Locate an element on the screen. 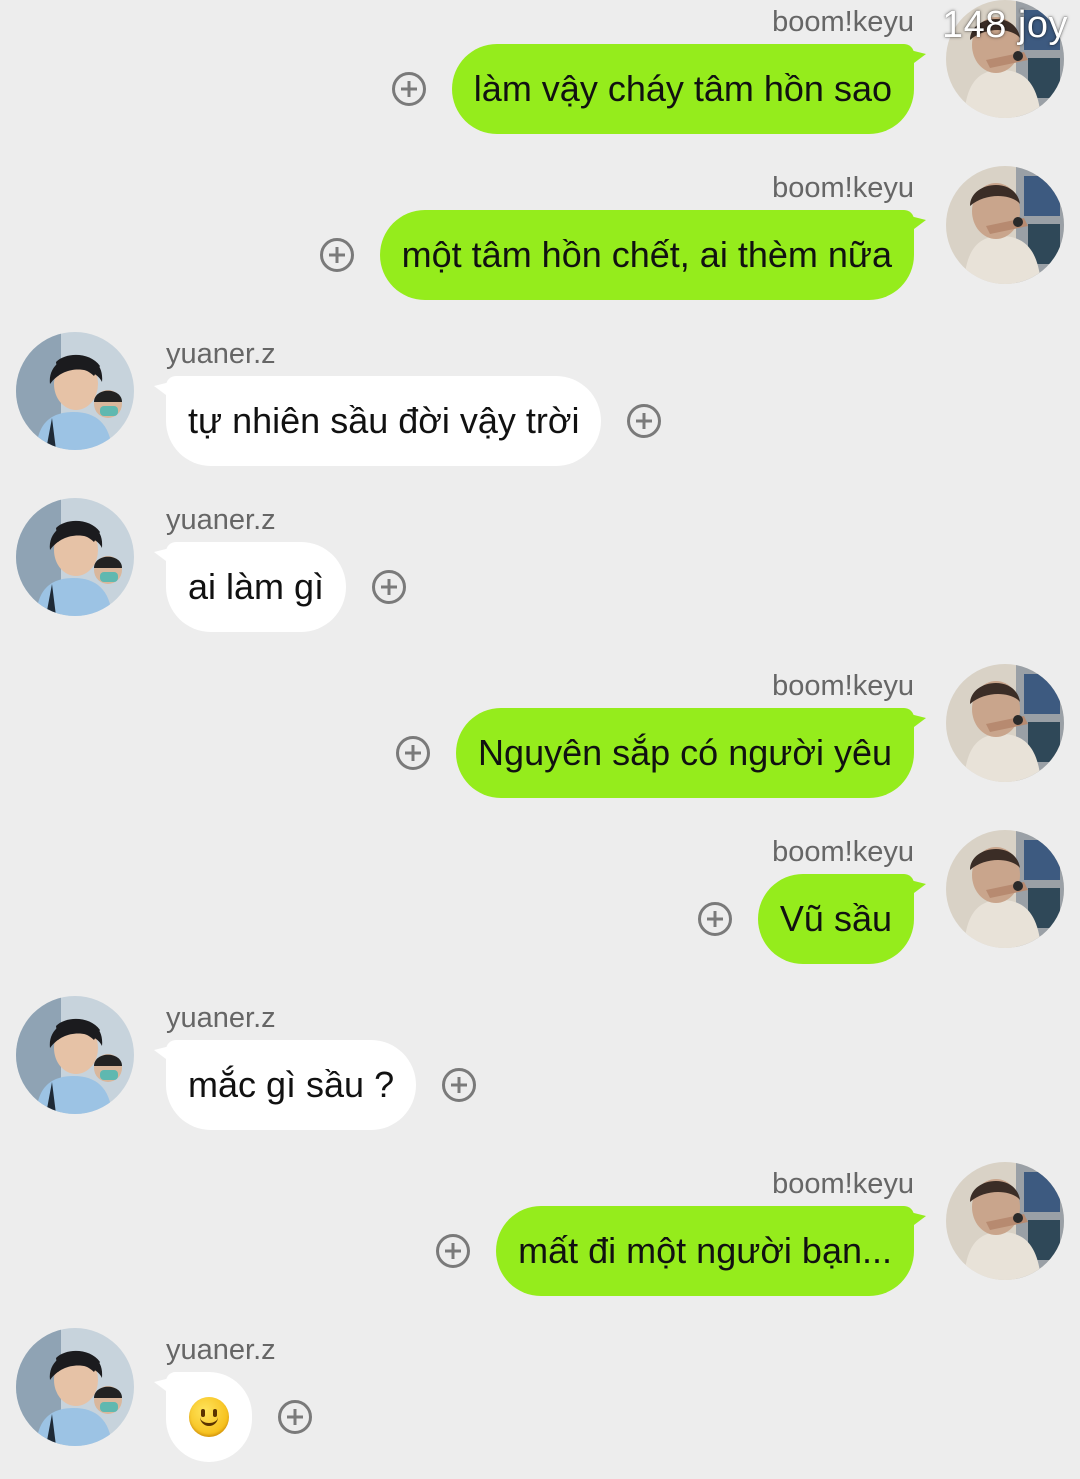 The width and height of the screenshot is (1080, 1479). message-bubble: tự nhiên sầu đời vậy trời is located at coordinates (377, 421).